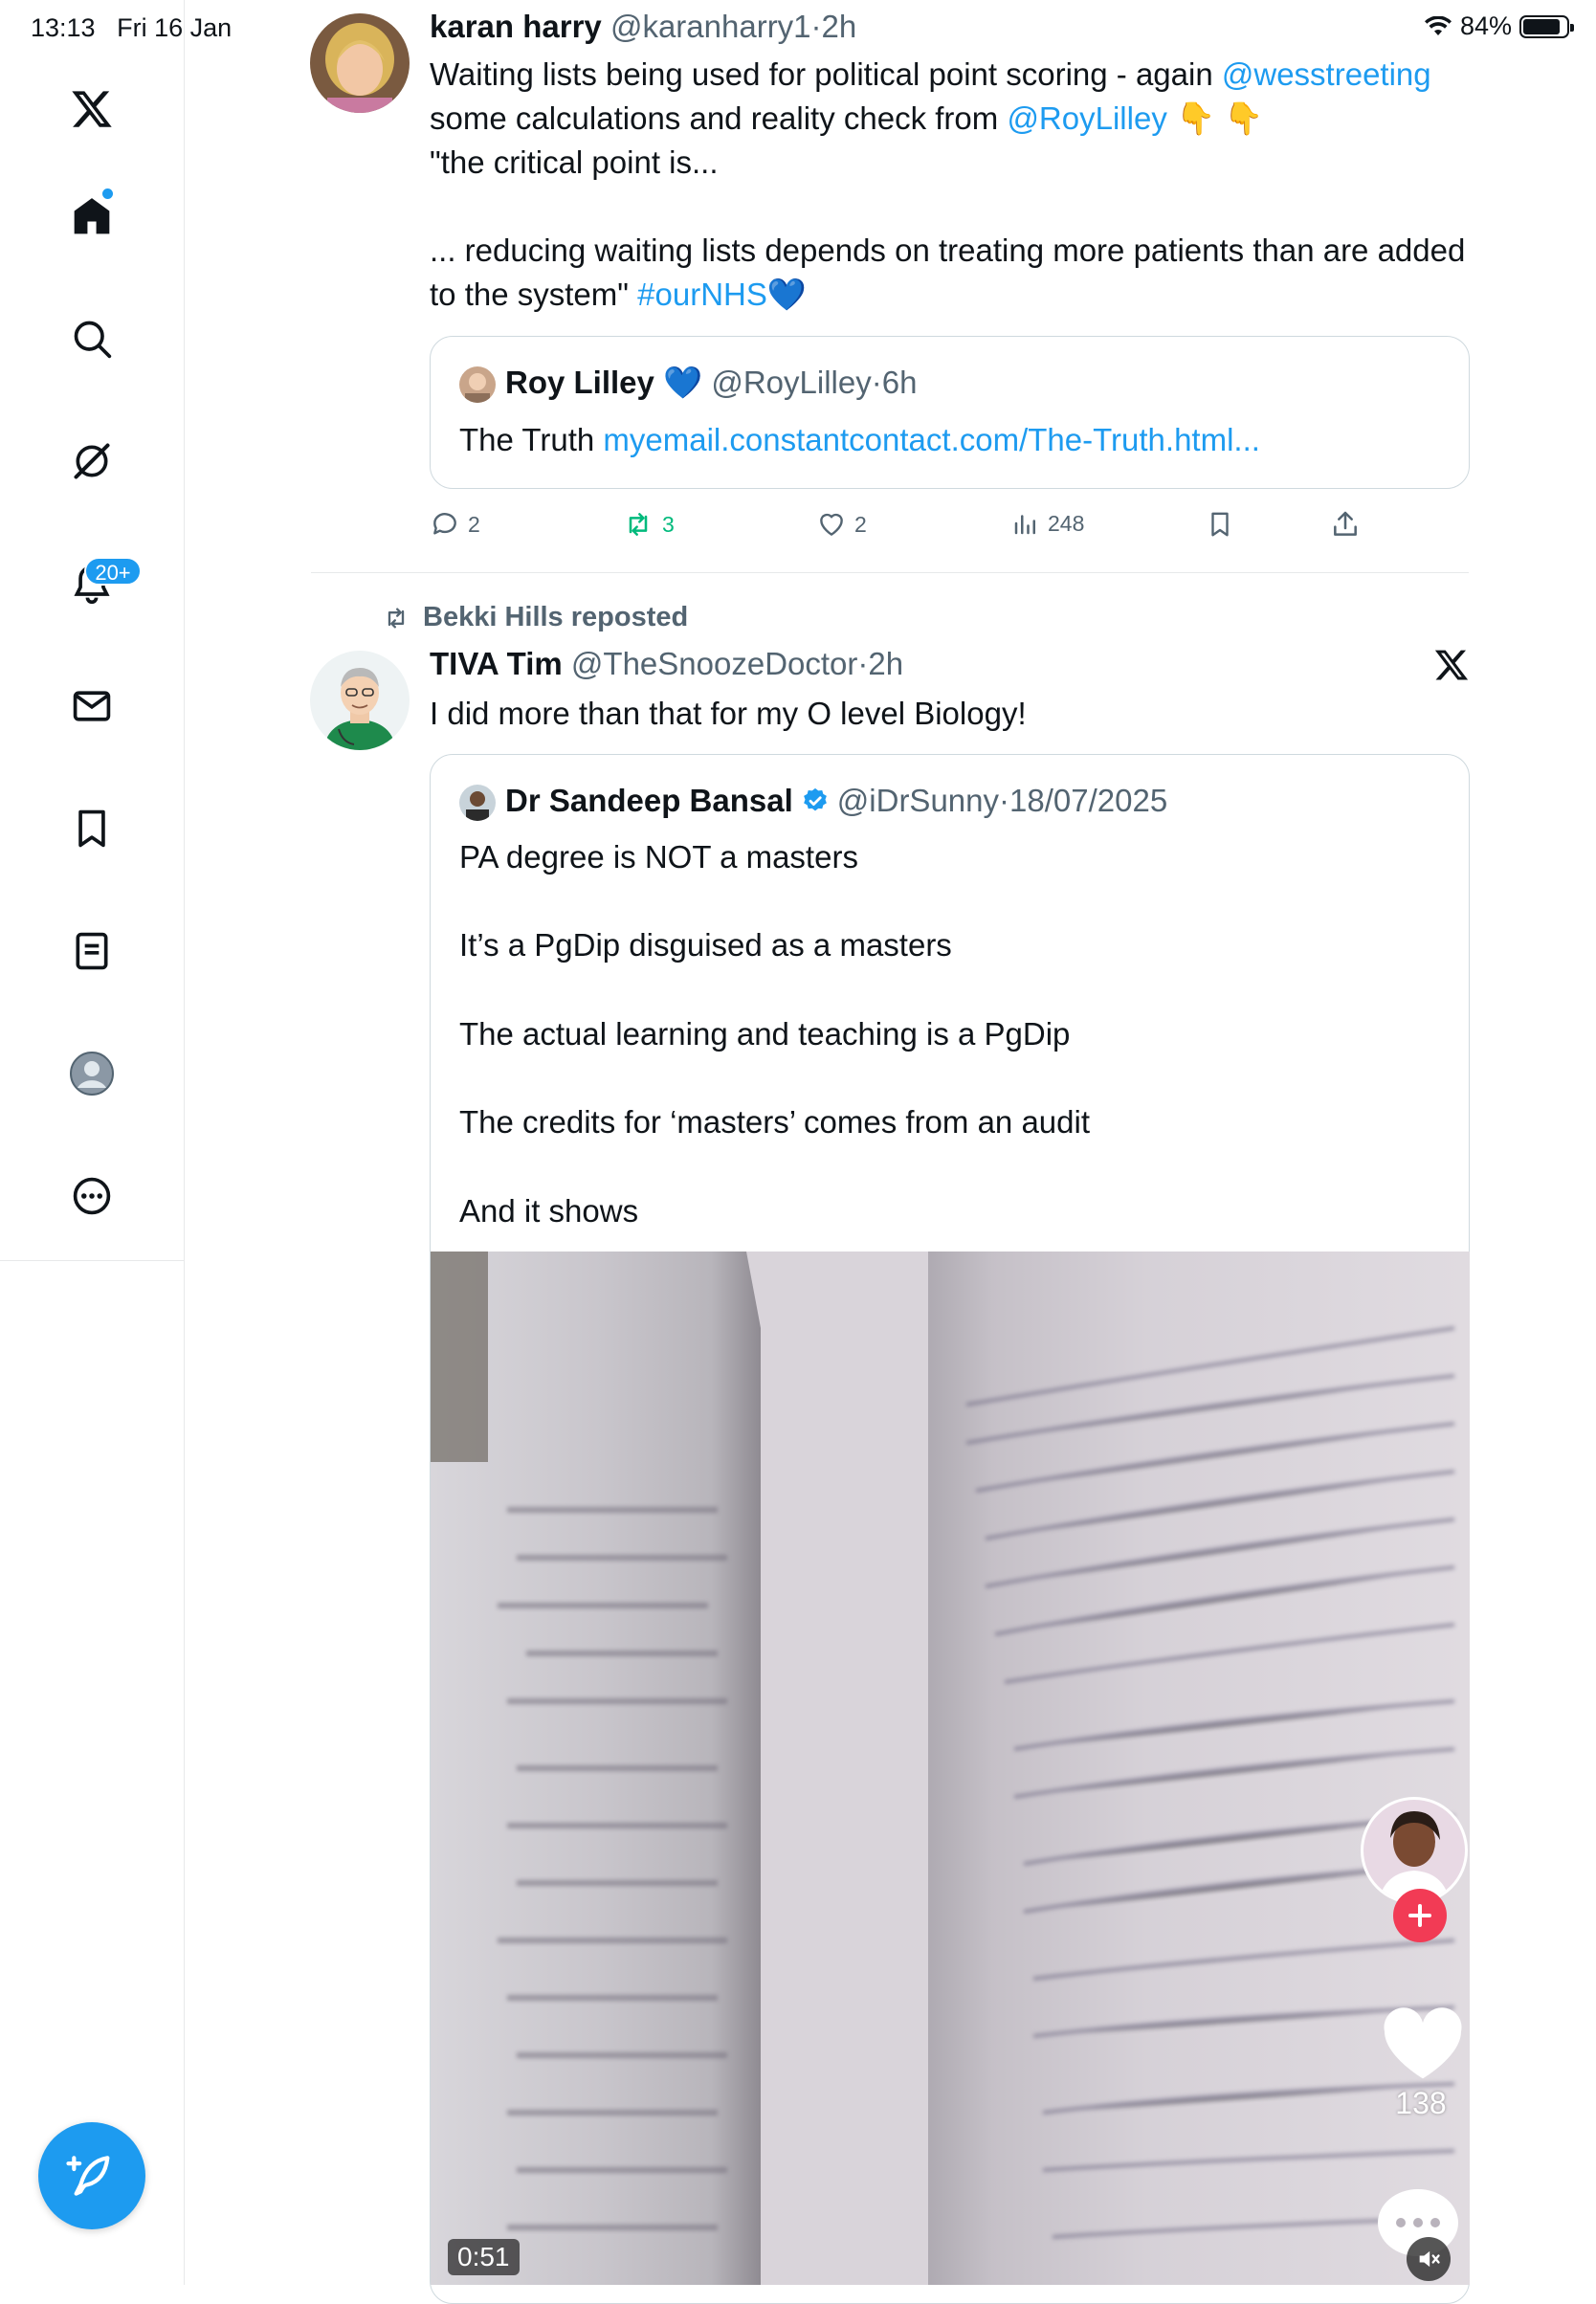  Describe the element at coordinates (1420, 1915) in the screenshot. I see `follow-plus-icon` at that location.